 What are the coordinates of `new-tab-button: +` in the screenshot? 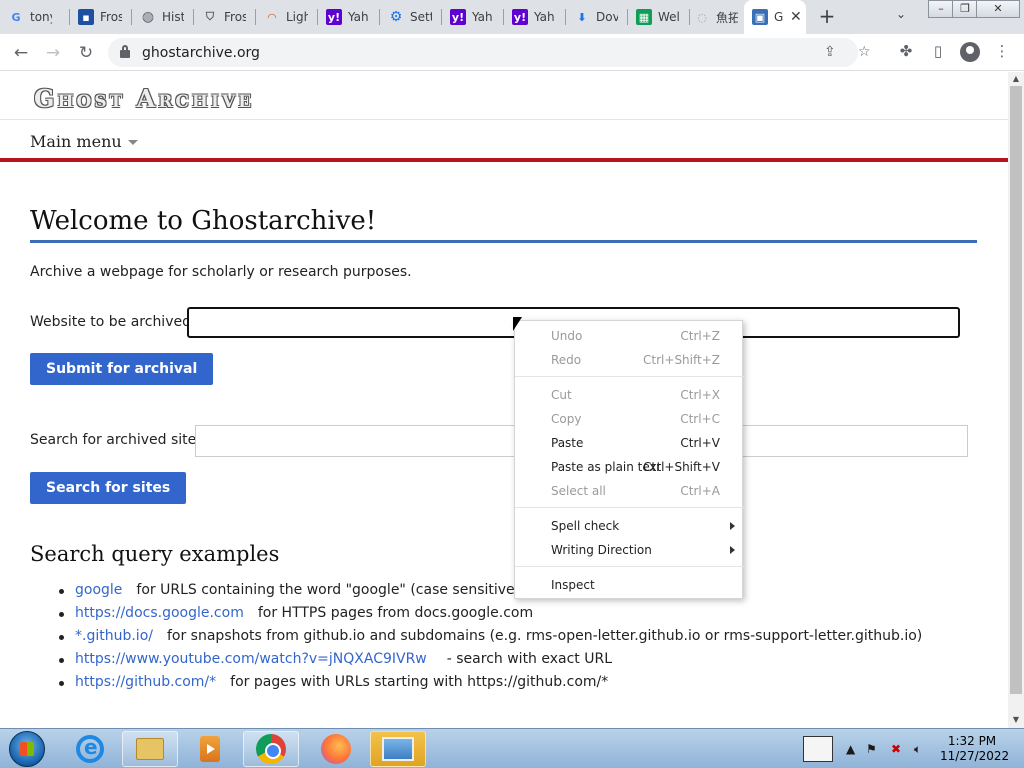 It's located at (827, 16).